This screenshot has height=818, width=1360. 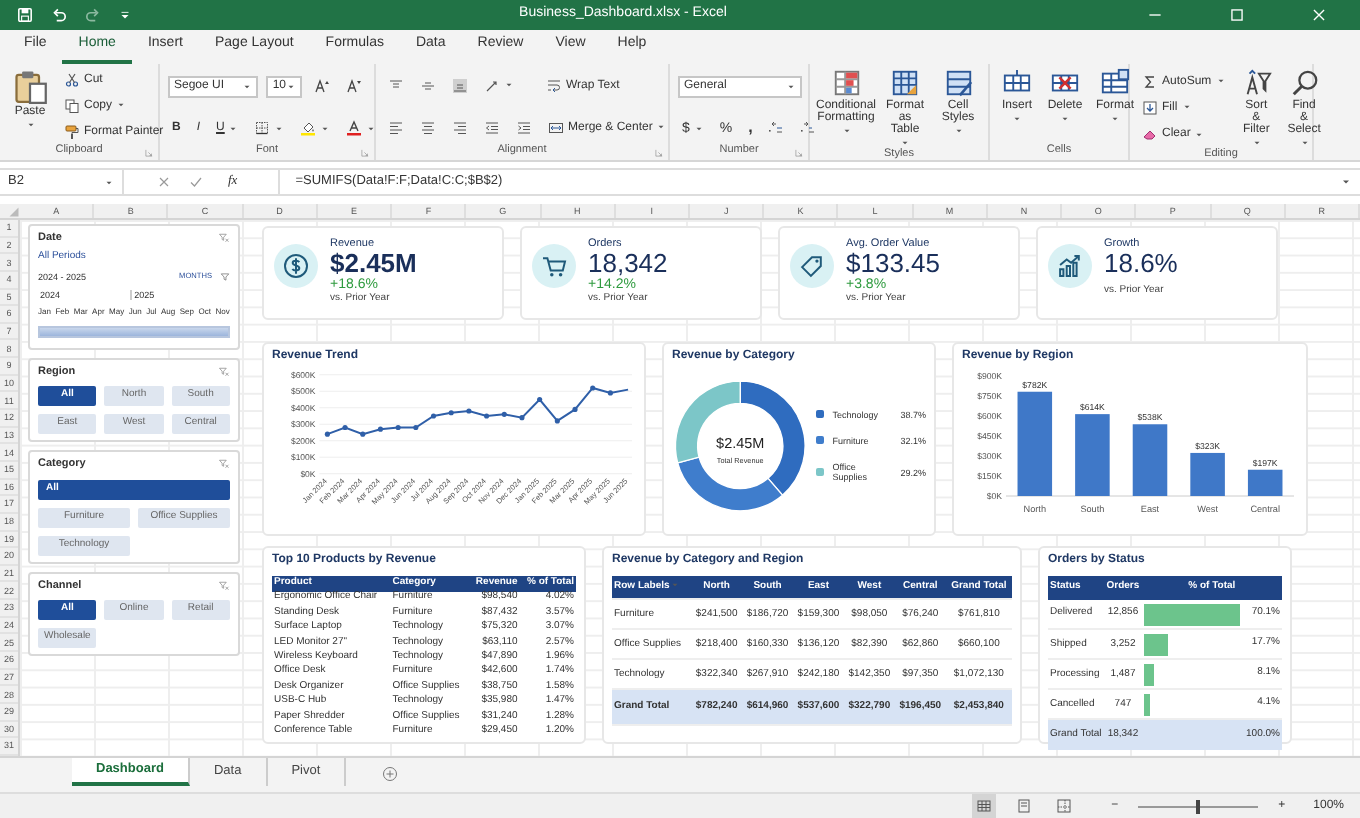 I want to click on cancel-icon, so click(x=164, y=182).